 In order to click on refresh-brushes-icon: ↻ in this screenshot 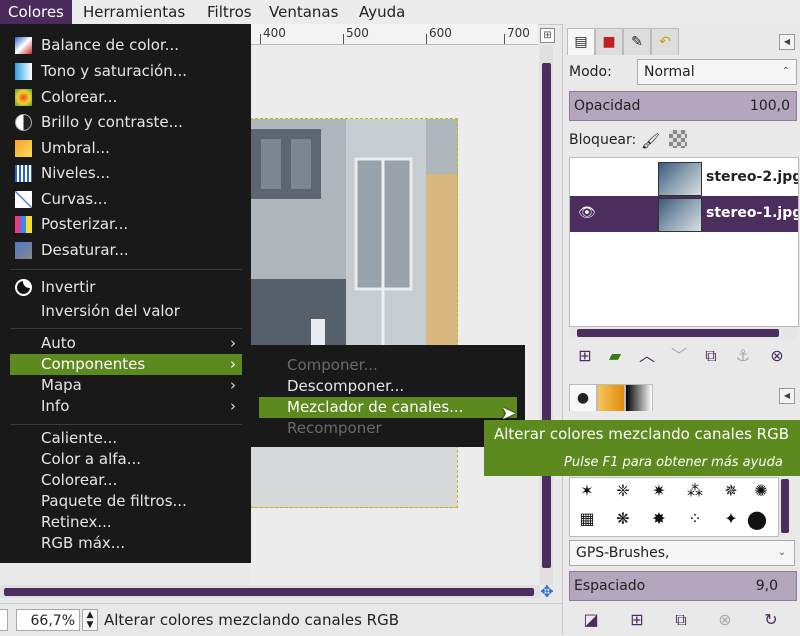, I will do `click(771, 620)`.